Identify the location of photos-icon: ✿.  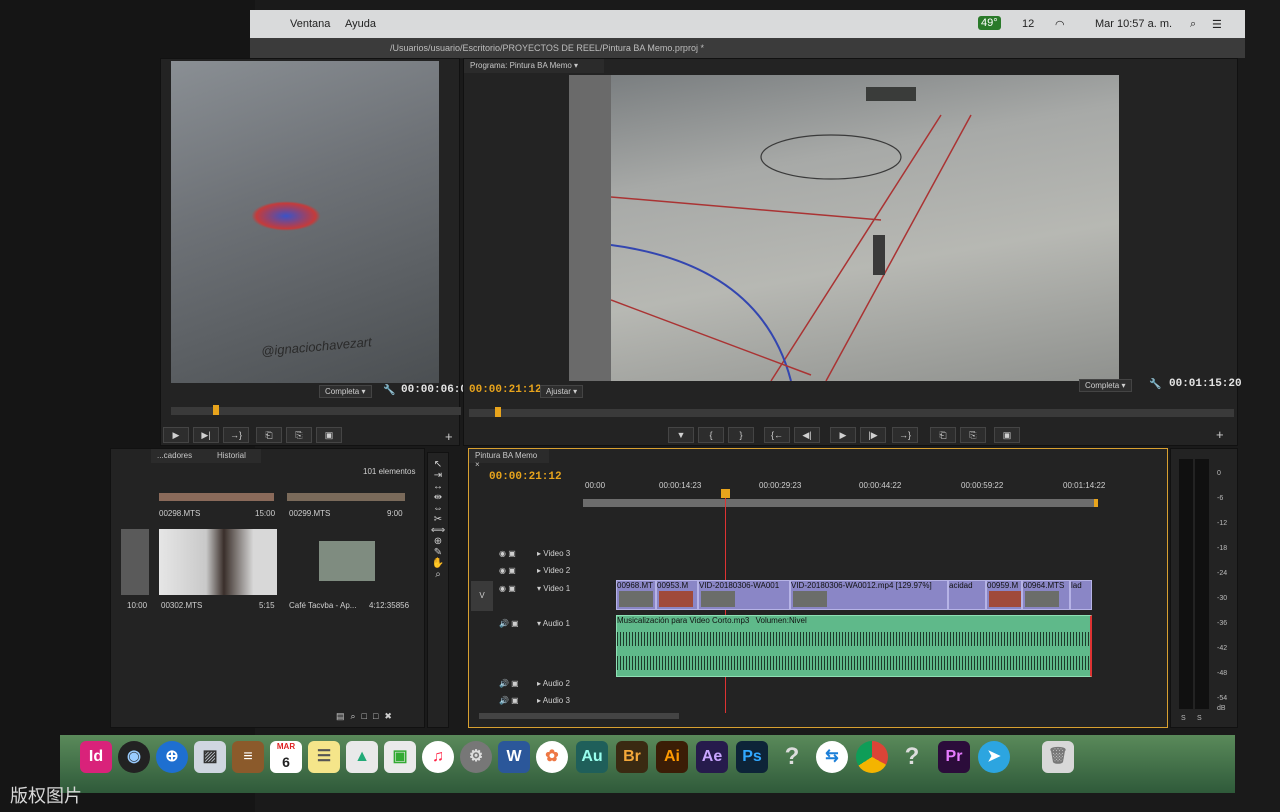
(552, 757).